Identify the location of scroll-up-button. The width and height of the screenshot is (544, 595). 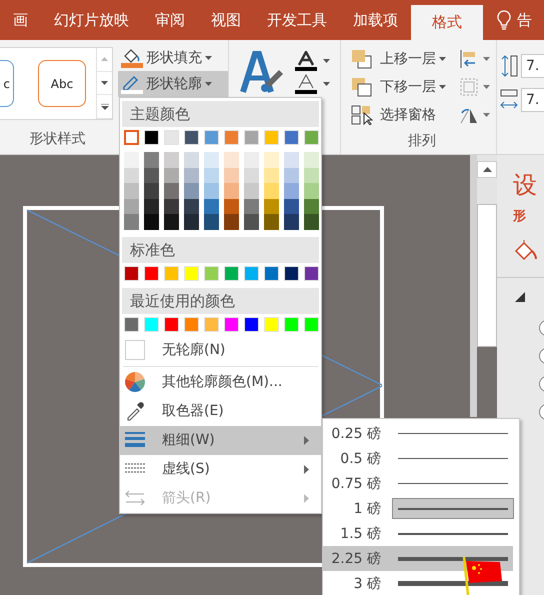
(487, 169).